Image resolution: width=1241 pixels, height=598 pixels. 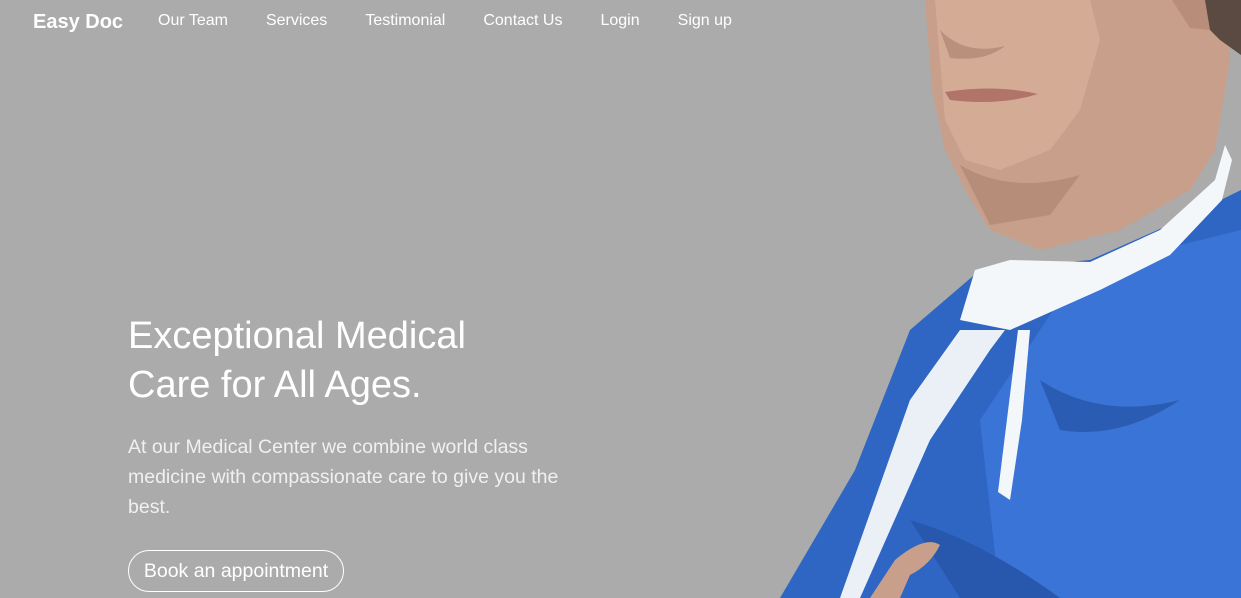 What do you see at coordinates (522, 20) in the screenshot?
I see `nav-link-contact-us: Contact Us` at bounding box center [522, 20].